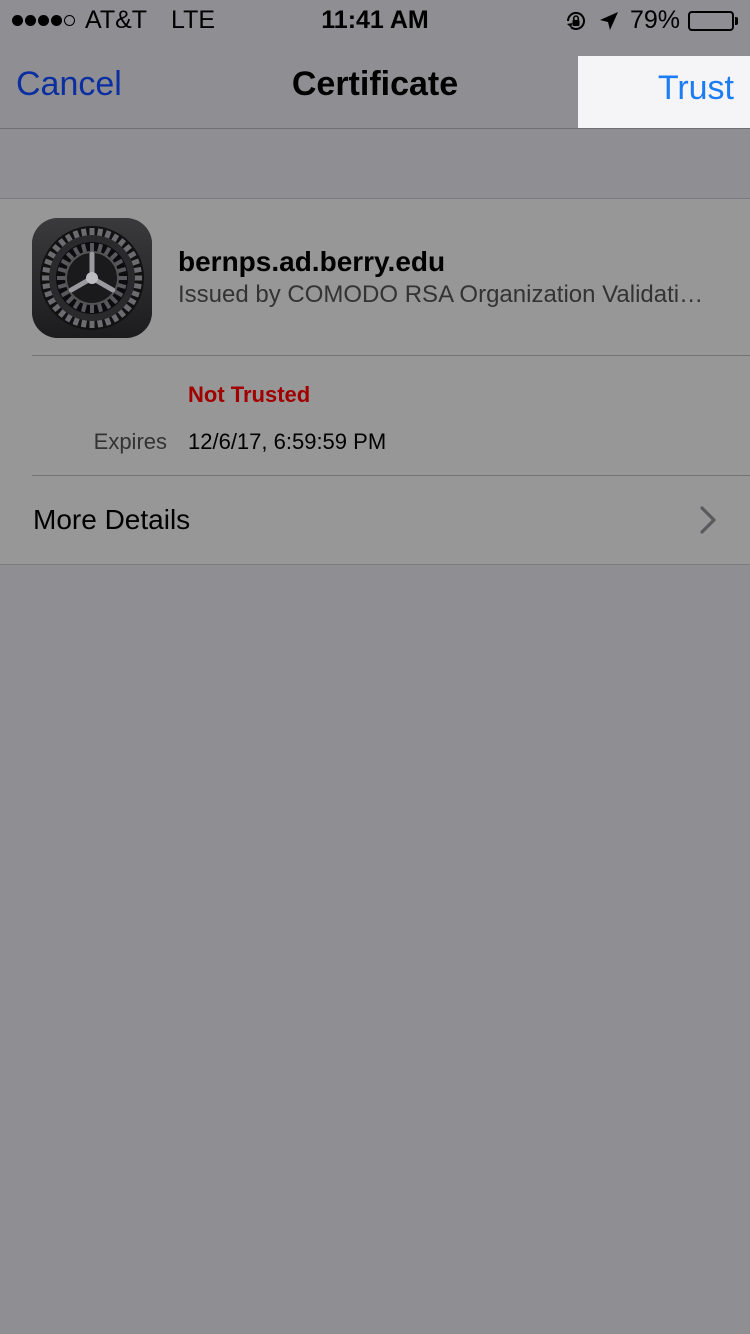 This screenshot has height=1334, width=750. I want to click on chevron-right-icon, so click(708, 520).